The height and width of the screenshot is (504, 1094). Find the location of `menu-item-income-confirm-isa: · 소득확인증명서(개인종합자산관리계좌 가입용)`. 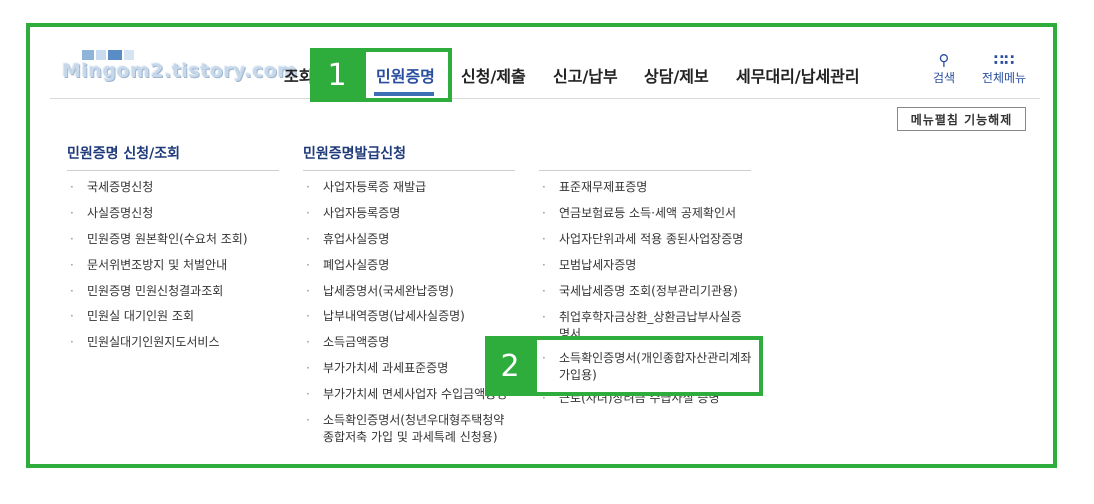

menu-item-income-confirm-isa: · 소득확인증명서(개인종합자산관리계좌 가입용) is located at coordinates (647, 367).